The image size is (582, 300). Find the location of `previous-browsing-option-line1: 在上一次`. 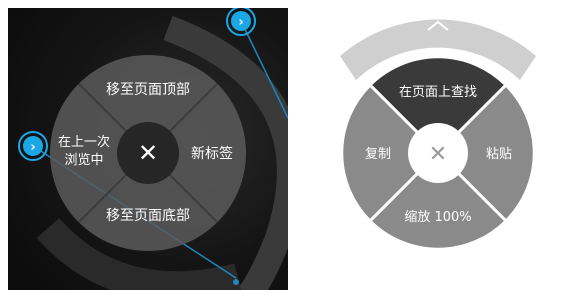

previous-browsing-option-line1: 在上一次 is located at coordinates (84, 142).